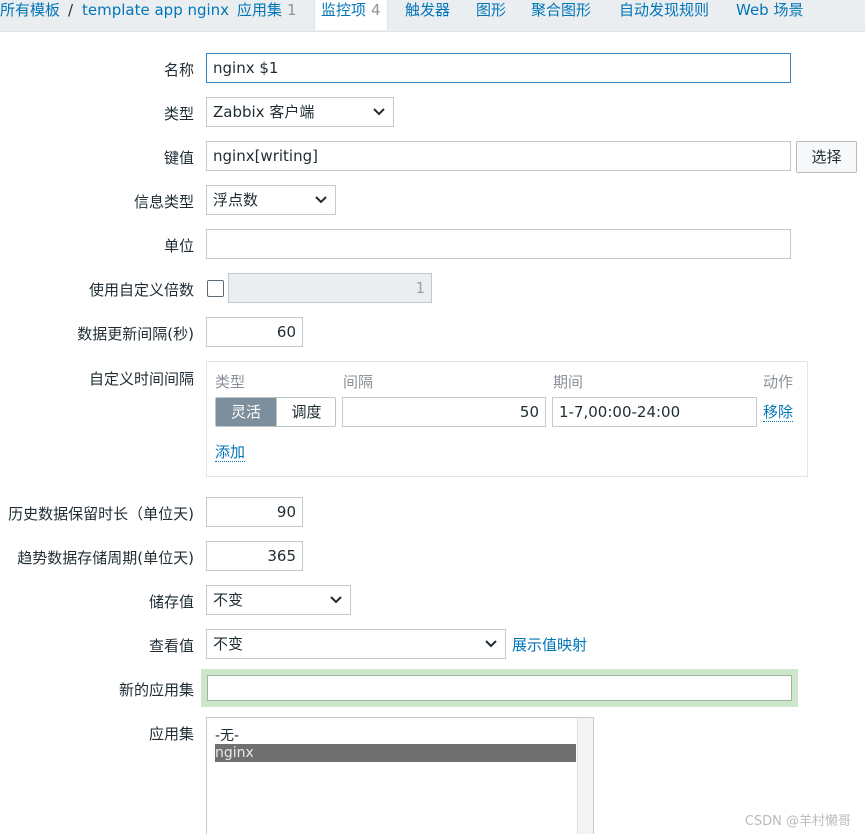 The width and height of the screenshot is (865, 834). Describe the element at coordinates (105, 558) in the screenshot. I see `trends-label: 趋势数据存储周期(单位天)` at that location.